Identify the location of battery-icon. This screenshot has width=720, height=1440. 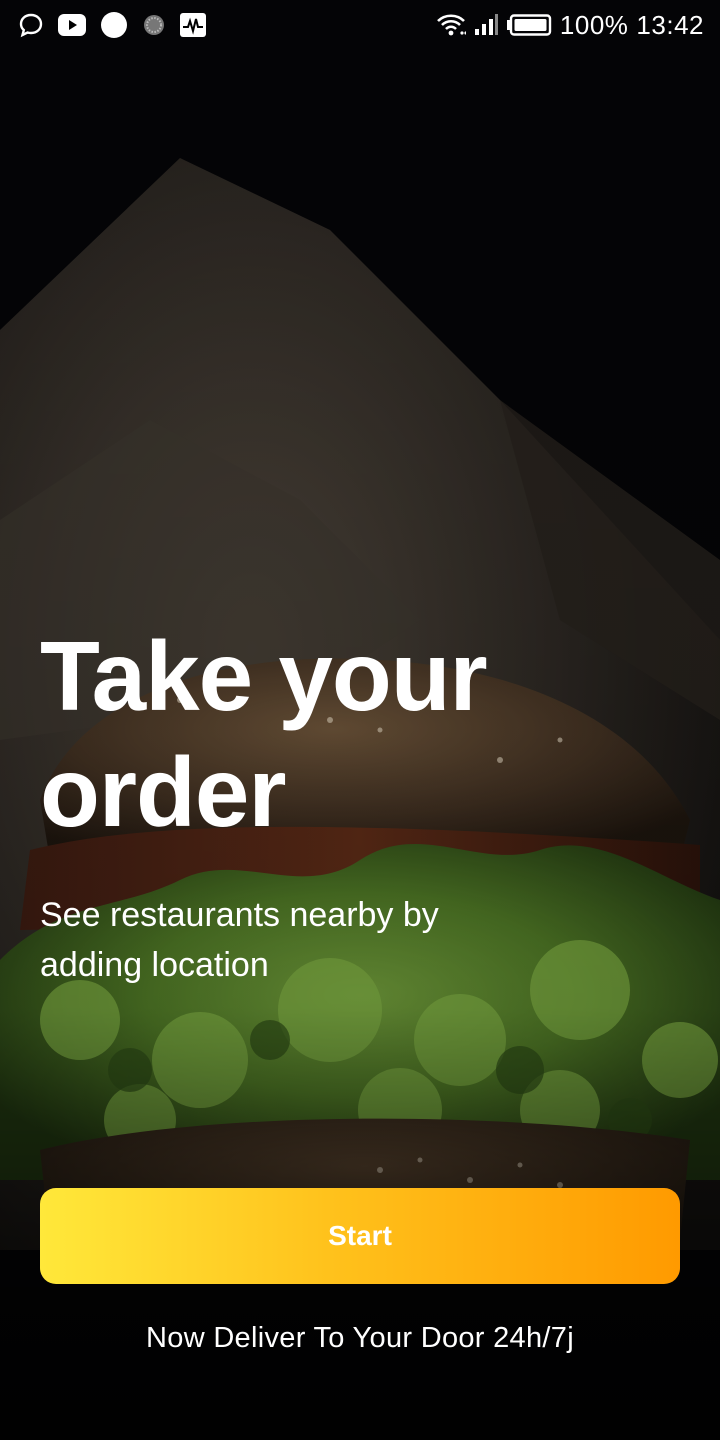
(529, 25).